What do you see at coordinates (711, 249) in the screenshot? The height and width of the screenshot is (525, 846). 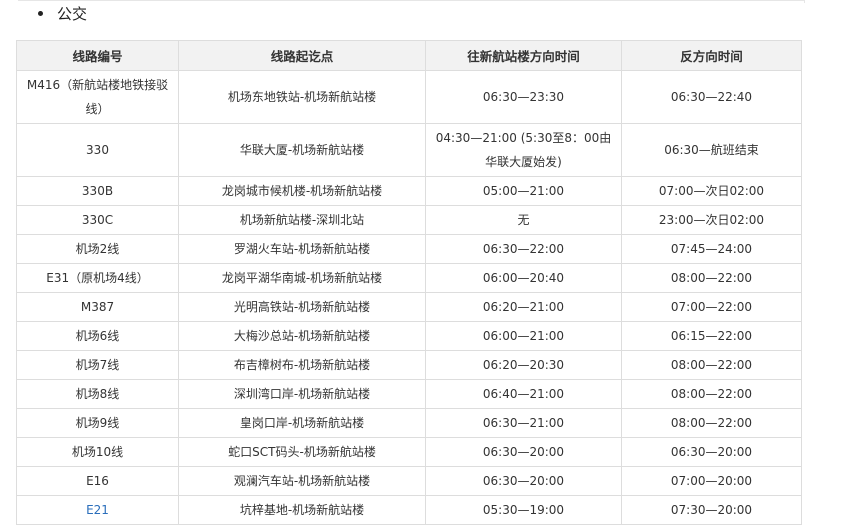 I see `cell-reverse-time: 07:45—24:00` at bounding box center [711, 249].